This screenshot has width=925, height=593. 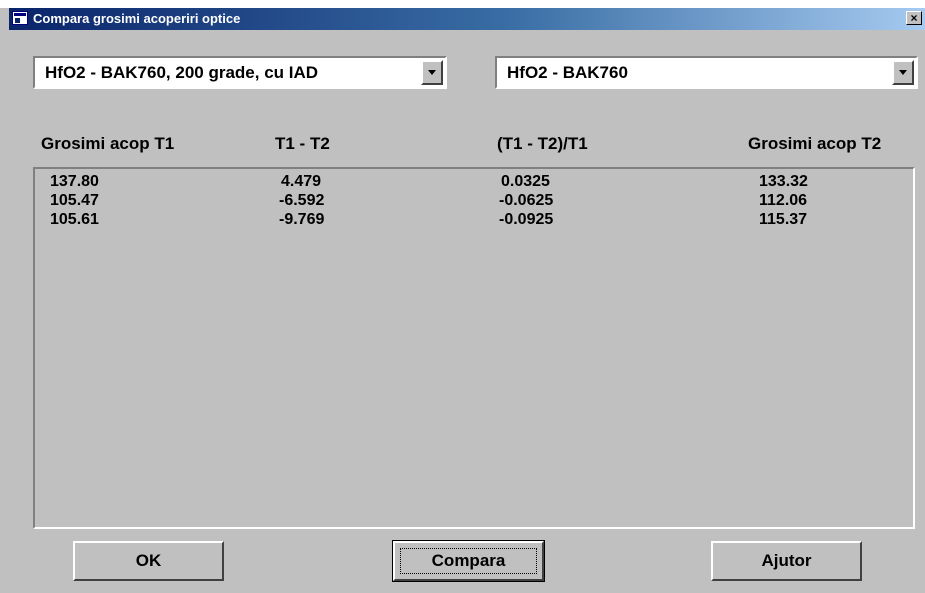 What do you see at coordinates (525, 181) in the screenshot?
I see `cell-relative-difference: 0.0325` at bounding box center [525, 181].